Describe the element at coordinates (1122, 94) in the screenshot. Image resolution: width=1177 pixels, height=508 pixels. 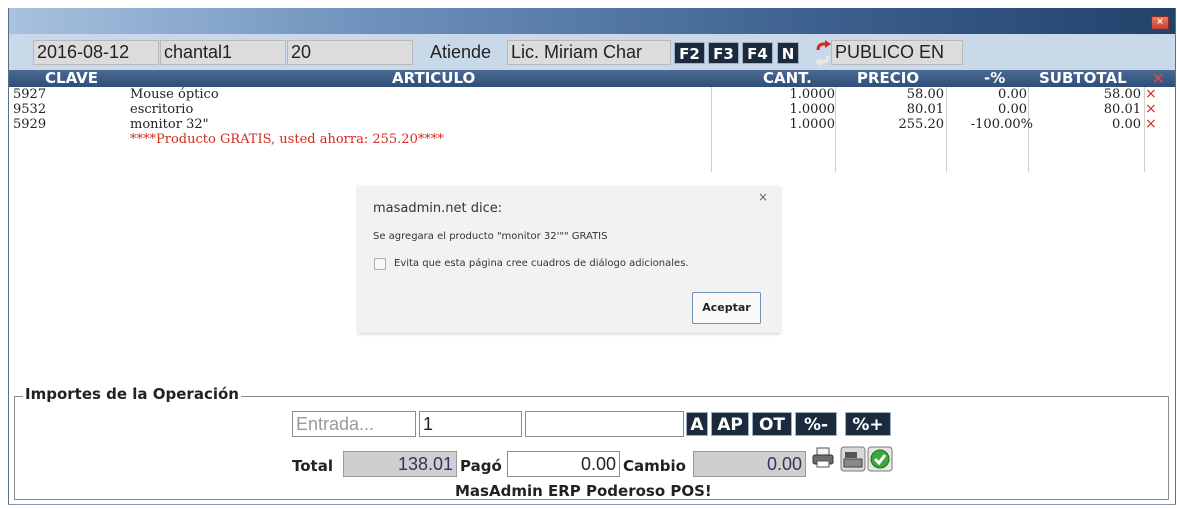
I see `row-subtotal: 58.00` at that location.